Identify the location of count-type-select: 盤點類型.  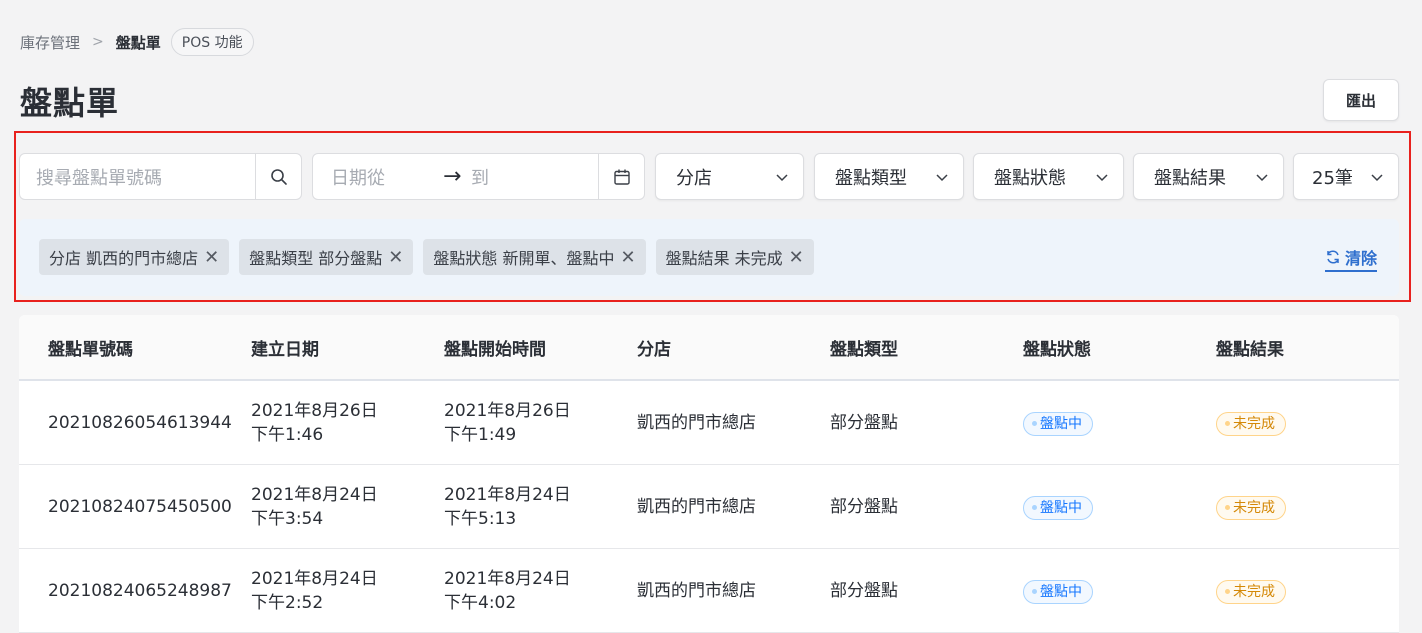
(889, 176).